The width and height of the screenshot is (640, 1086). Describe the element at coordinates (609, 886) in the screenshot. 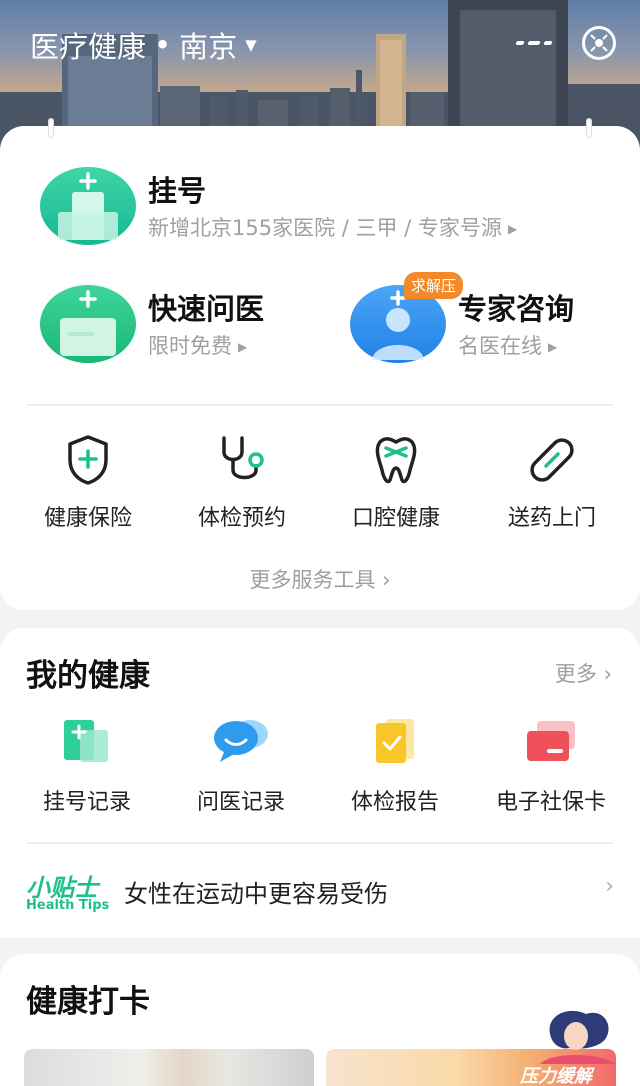

I see `chevron-right-icon: ›` at that location.